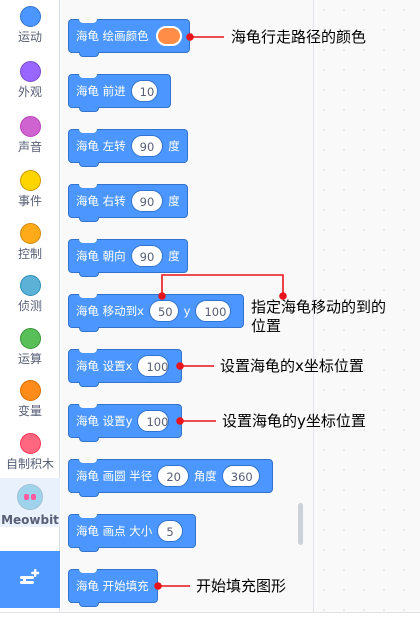  What do you see at coordinates (153, 366) in the screenshot?
I see `set-x-input: 100` at bounding box center [153, 366].